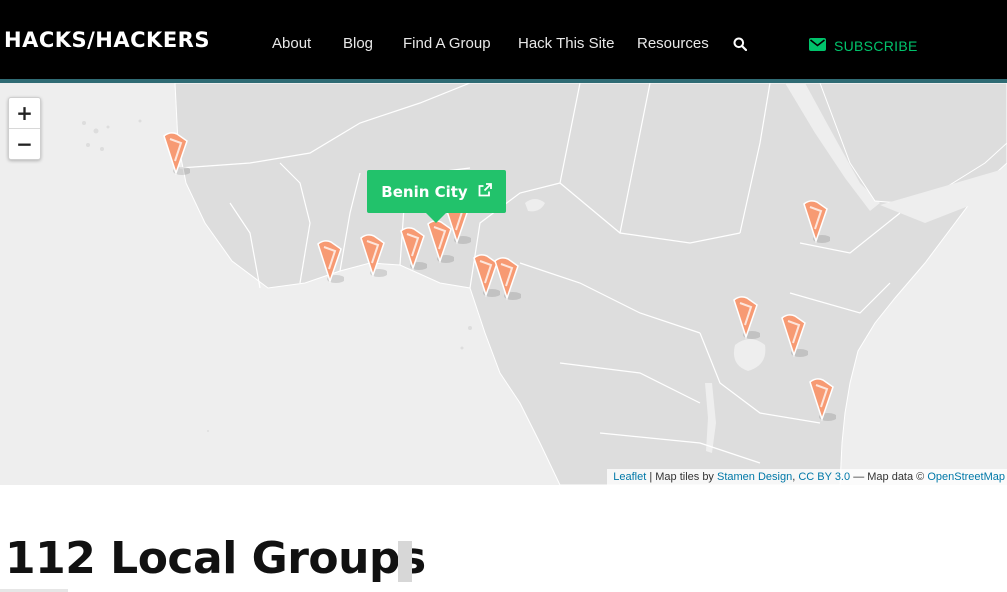  Describe the element at coordinates (447, 43) in the screenshot. I see `nav-find-a-group: Find A Group` at that location.